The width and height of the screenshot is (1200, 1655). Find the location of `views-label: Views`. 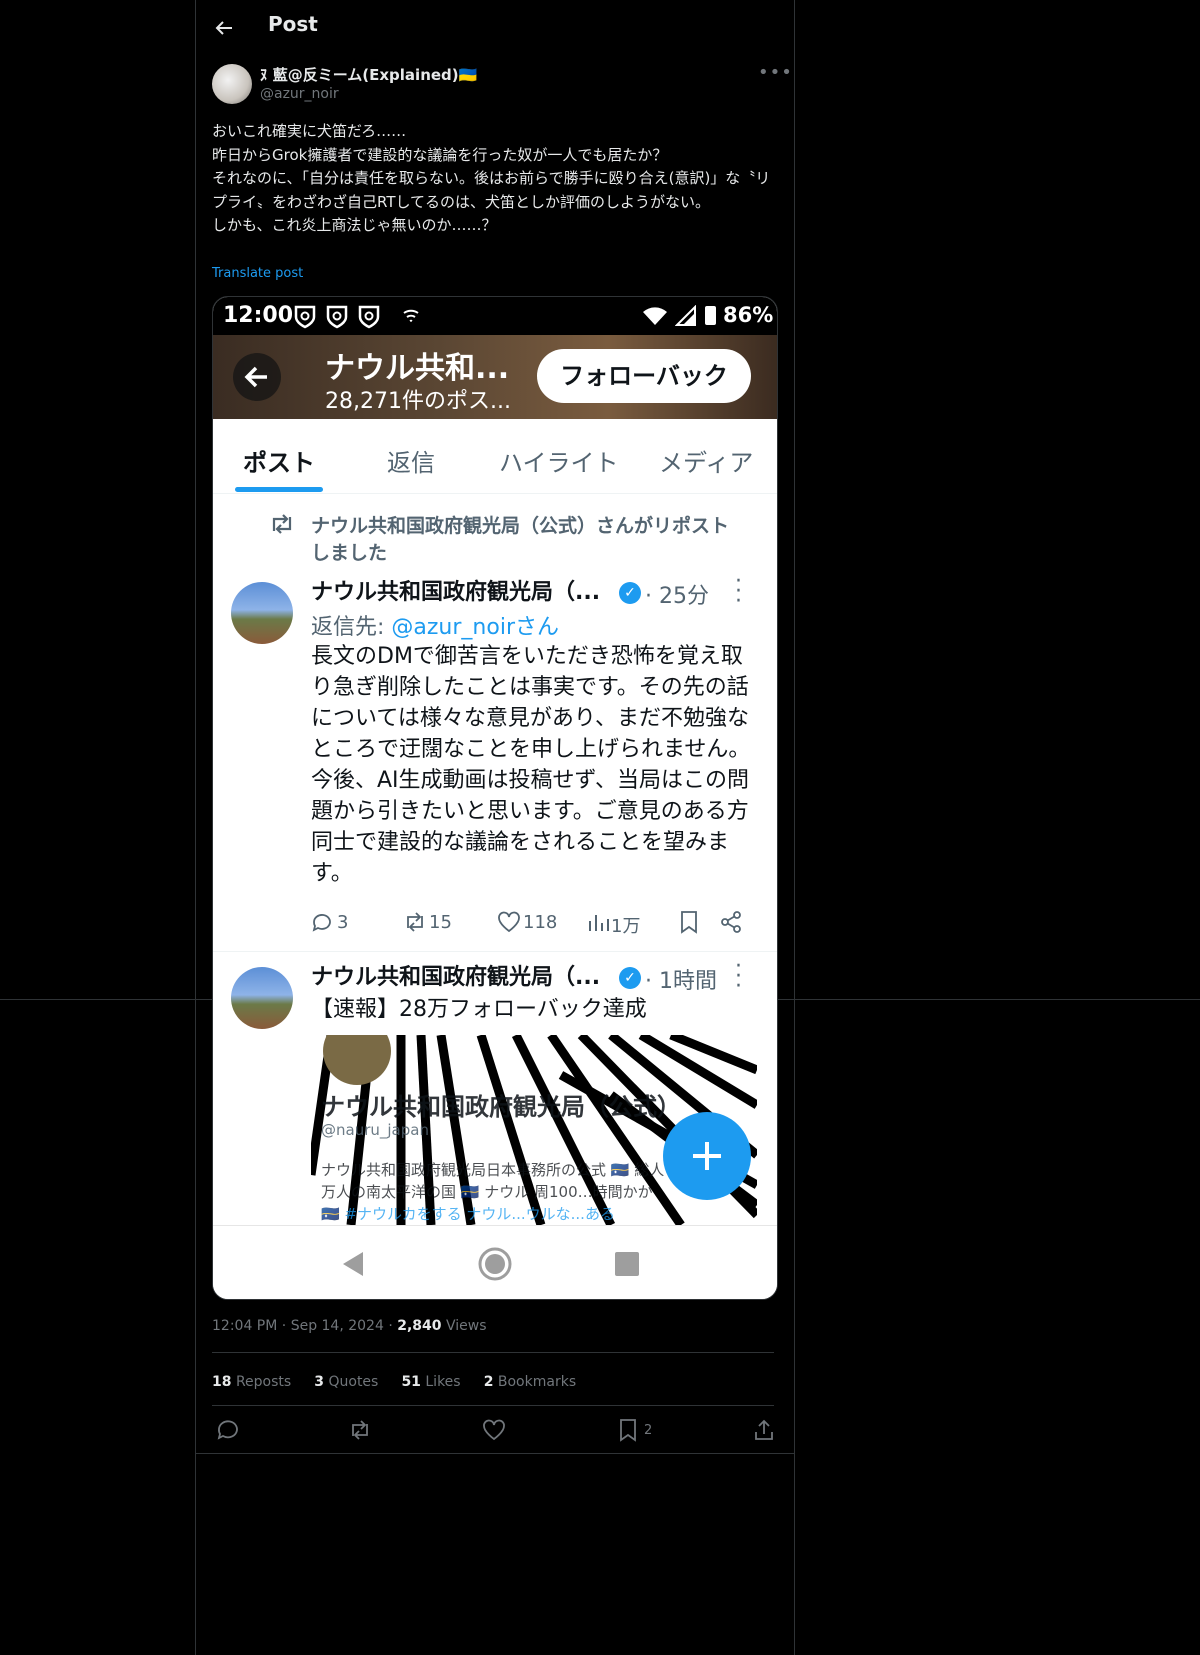

views-label: Views is located at coordinates (466, 1326).